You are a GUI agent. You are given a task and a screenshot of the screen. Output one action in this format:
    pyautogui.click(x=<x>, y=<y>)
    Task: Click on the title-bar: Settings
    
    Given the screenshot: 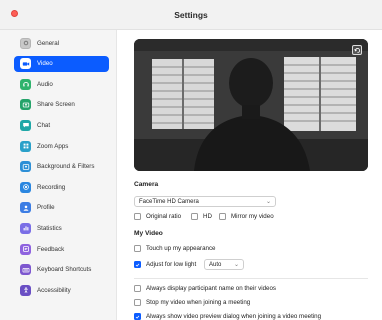 What is the action you would take?
    pyautogui.click(x=191, y=15)
    